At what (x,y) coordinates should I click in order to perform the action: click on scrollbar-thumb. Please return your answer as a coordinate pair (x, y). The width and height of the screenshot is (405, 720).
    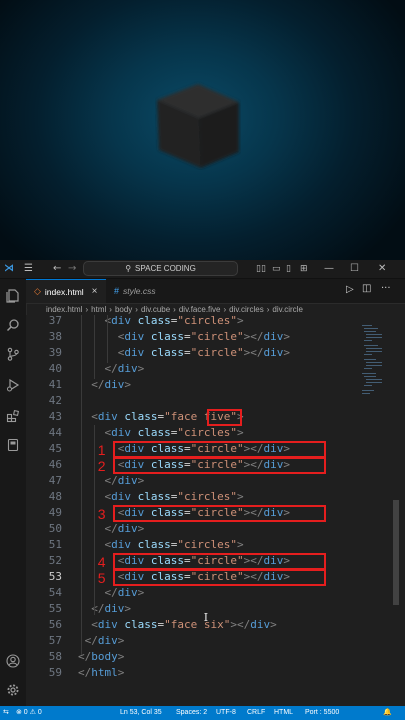
    Looking at the image, I should click on (396, 552).